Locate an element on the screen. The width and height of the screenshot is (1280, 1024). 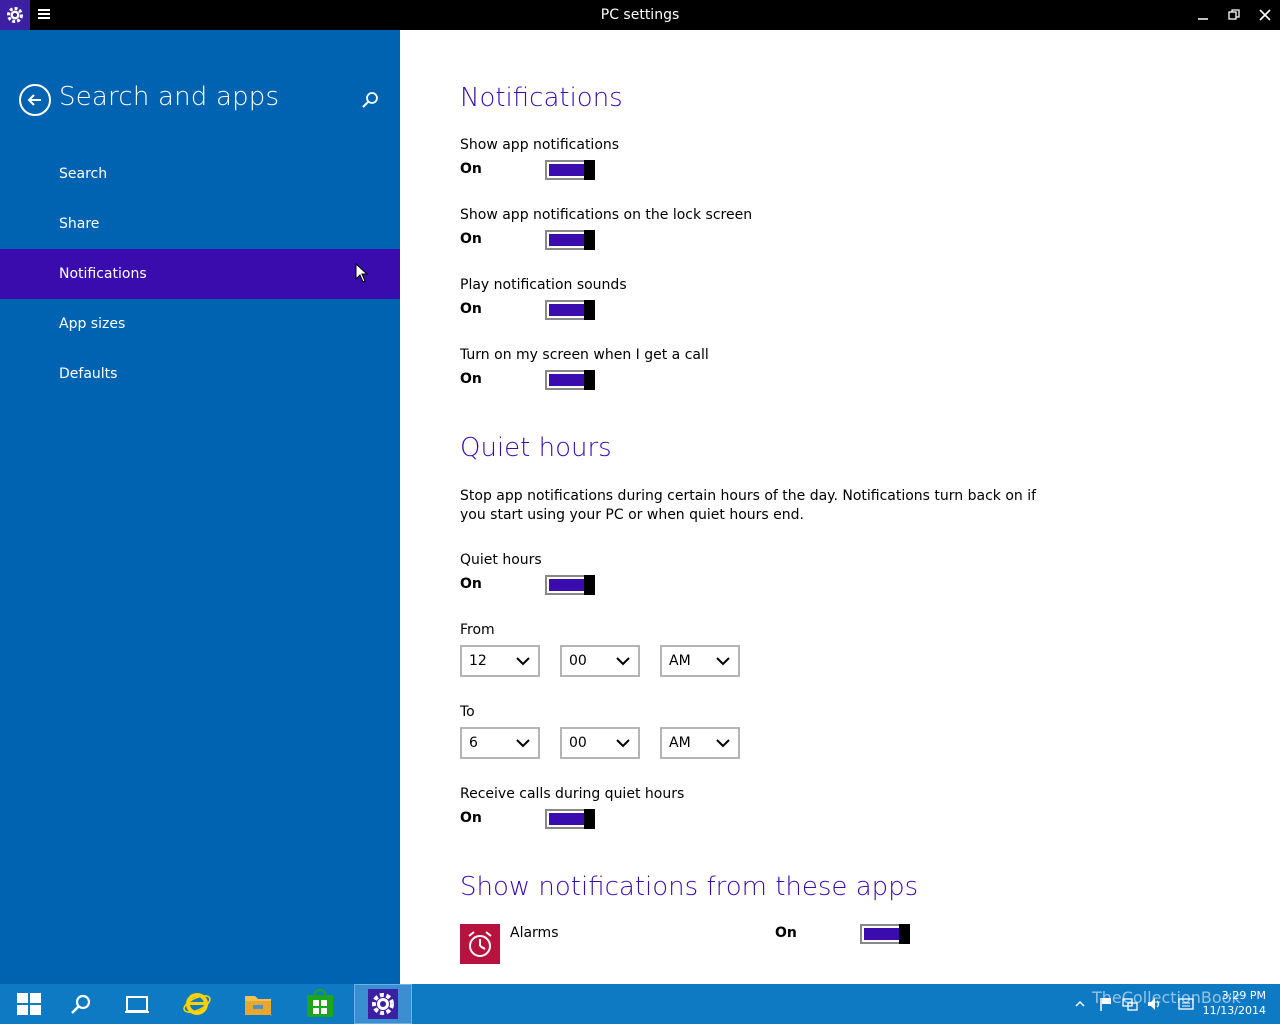
sidebar-item-search: Search is located at coordinates (200, 174).